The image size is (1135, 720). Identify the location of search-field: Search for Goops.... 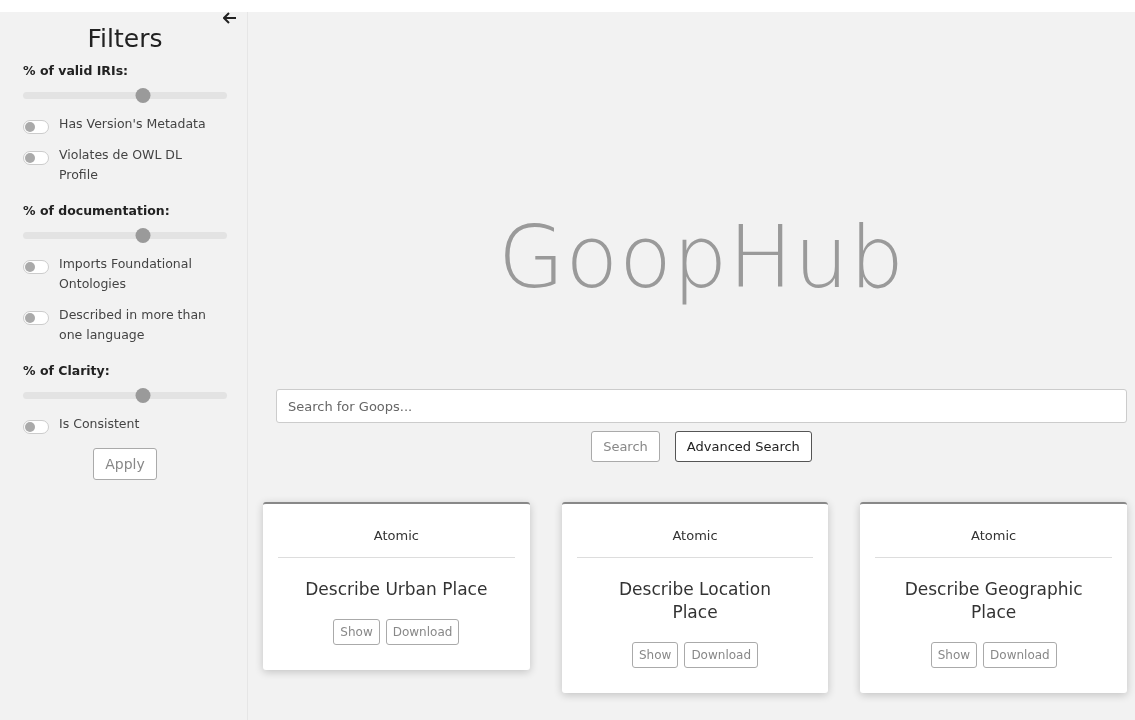
(701, 406).